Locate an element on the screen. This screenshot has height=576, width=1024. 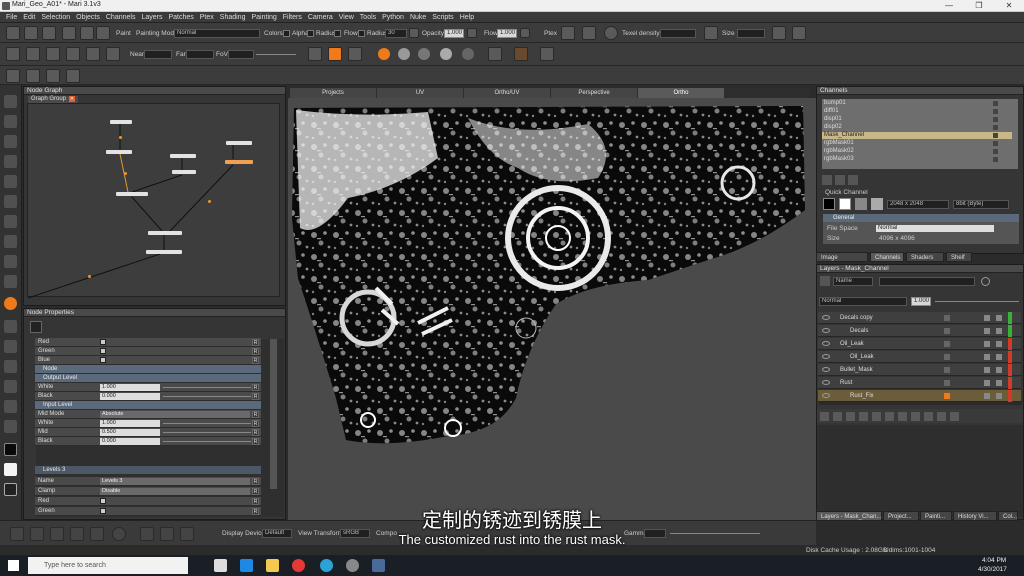
blur-tool-icon is located at coordinates (10, 281).